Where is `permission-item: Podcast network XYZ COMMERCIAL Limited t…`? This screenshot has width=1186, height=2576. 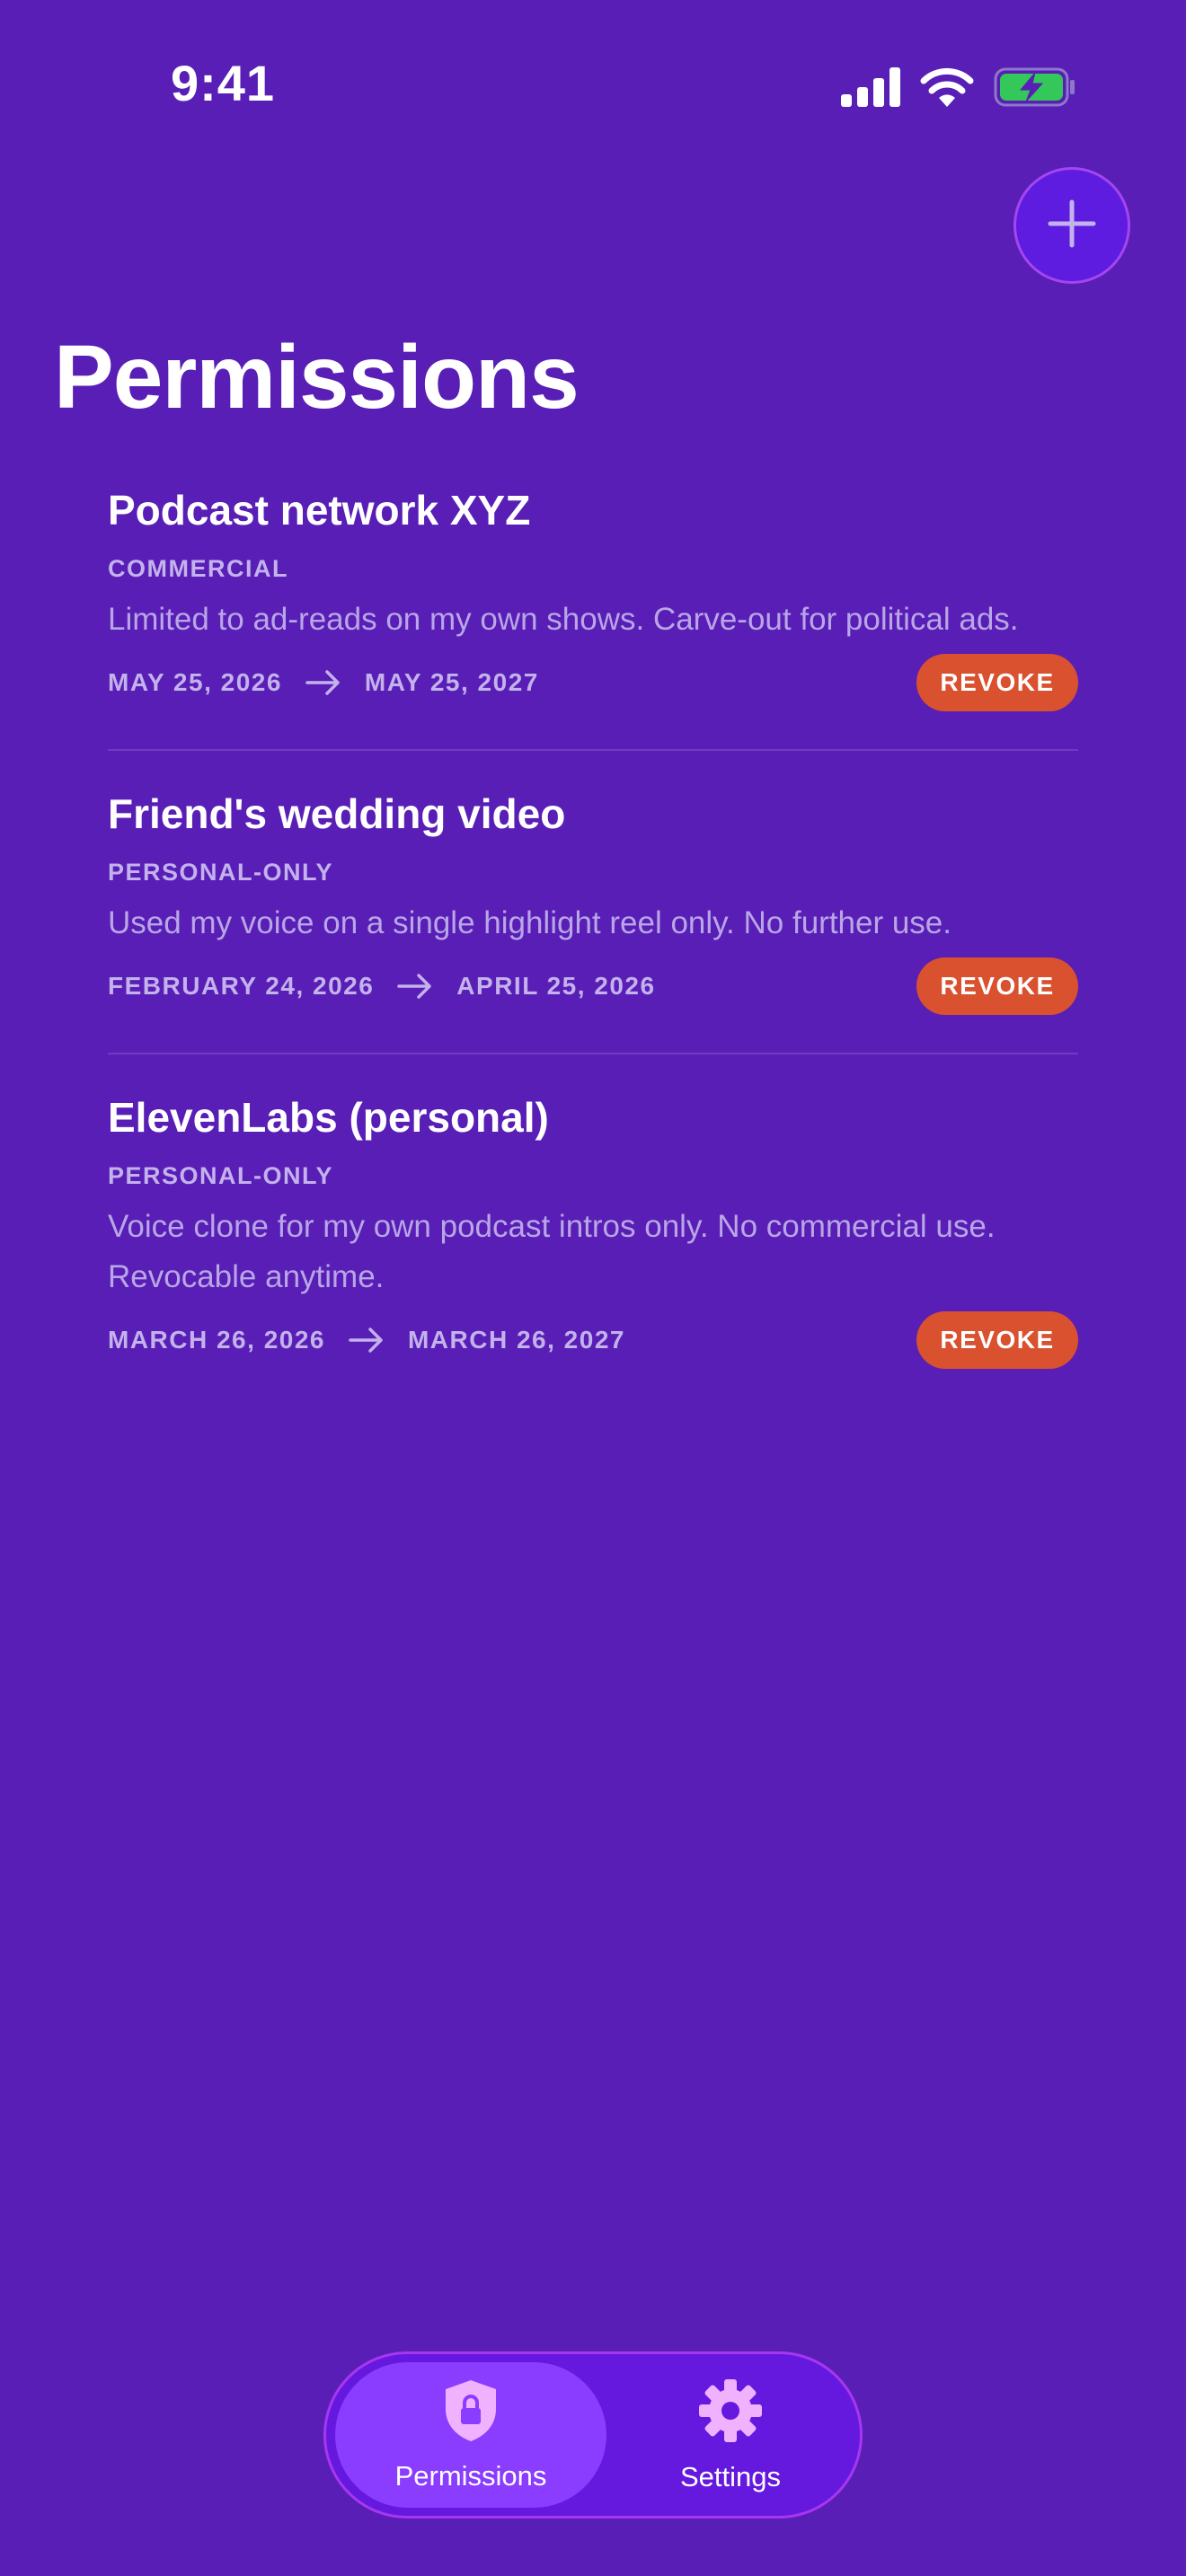 permission-item: Podcast network XYZ COMMERCIAL Limited t… is located at coordinates (593, 598).